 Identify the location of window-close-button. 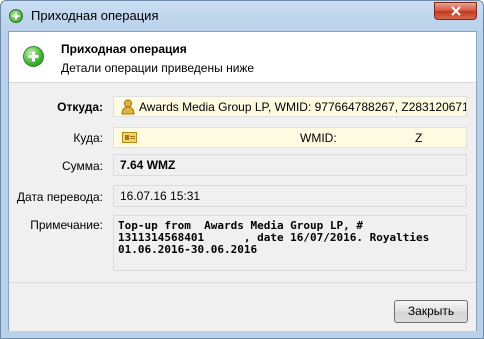
(455, 11).